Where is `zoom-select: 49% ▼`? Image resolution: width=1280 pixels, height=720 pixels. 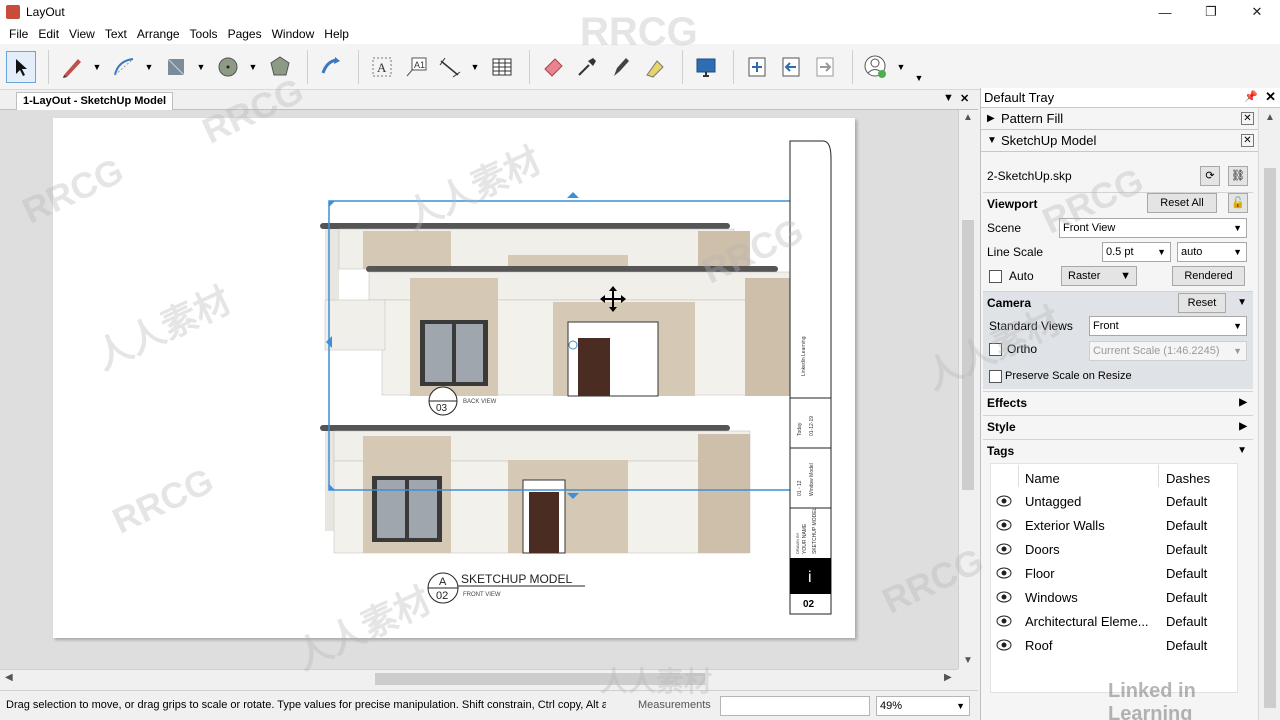
zoom-select: 49% ▼ is located at coordinates (923, 706).